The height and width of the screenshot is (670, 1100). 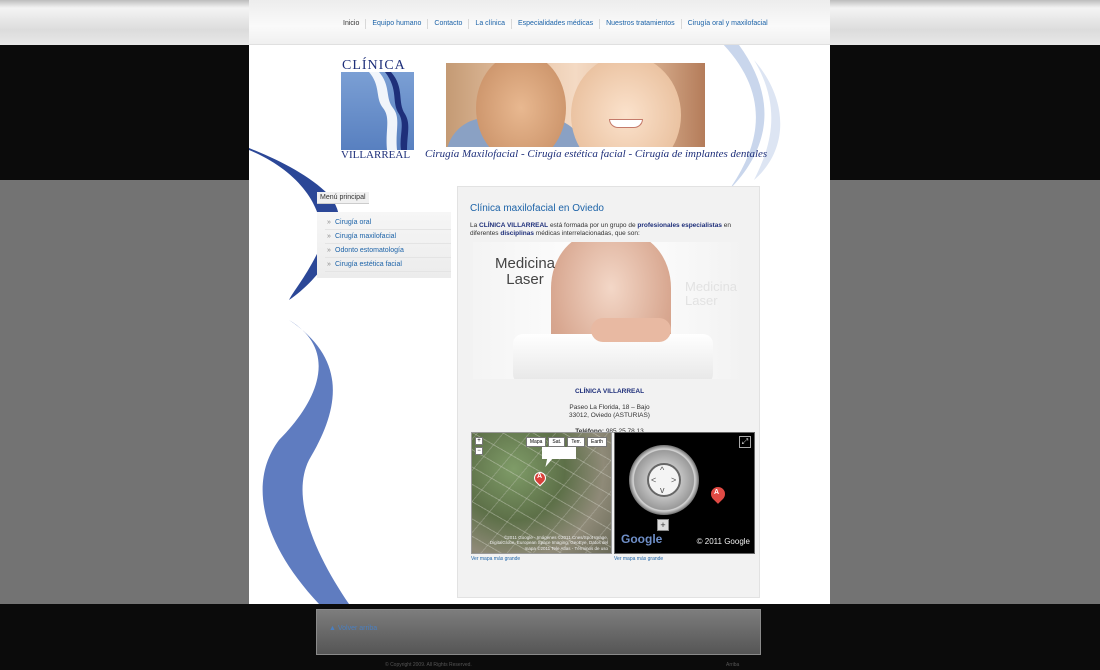 I want to click on footer-box: ▲ Volver arriba, so click(x=538, y=632).